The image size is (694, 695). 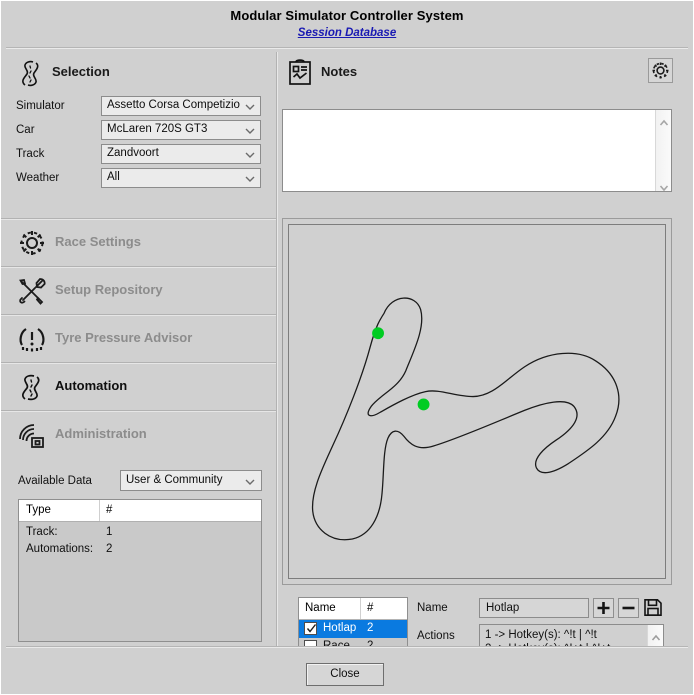 I want to click on column-divider-highlight, so click(x=277, y=349).